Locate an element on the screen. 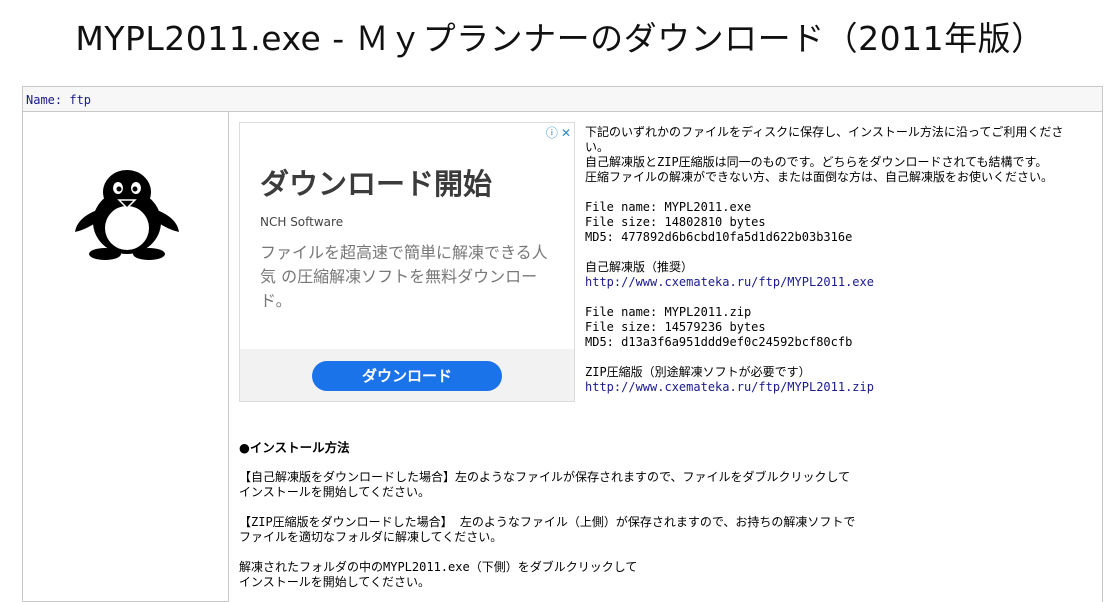 The height and width of the screenshot is (602, 1120). close-icon: ✕ is located at coordinates (566, 133).